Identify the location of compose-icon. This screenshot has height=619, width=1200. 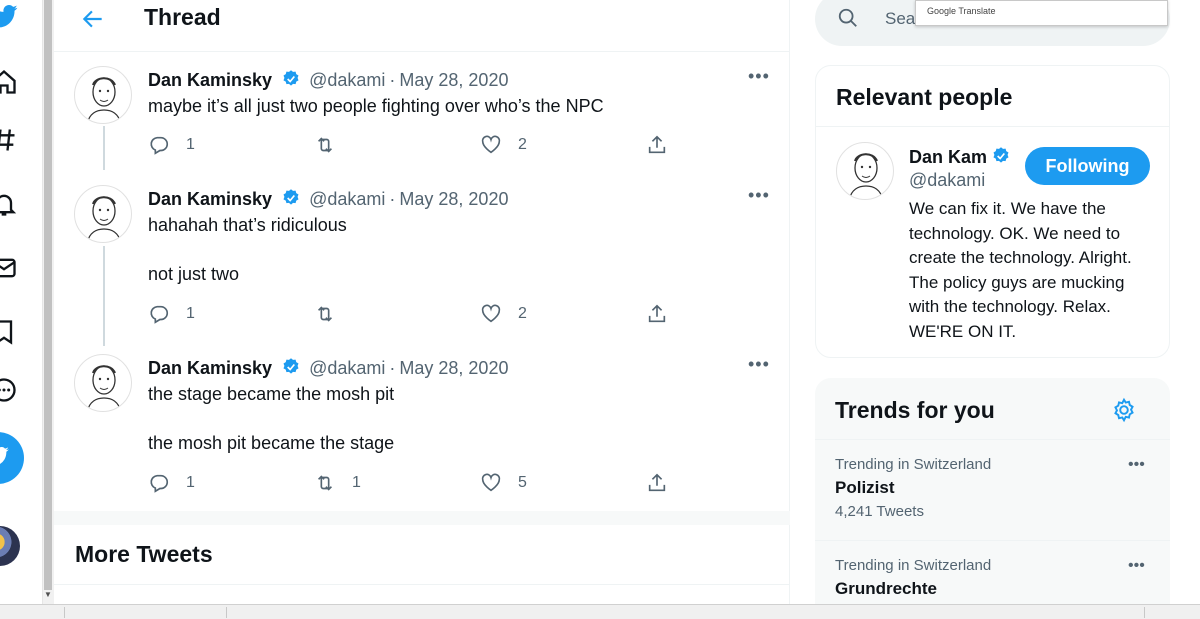
(4, 455).